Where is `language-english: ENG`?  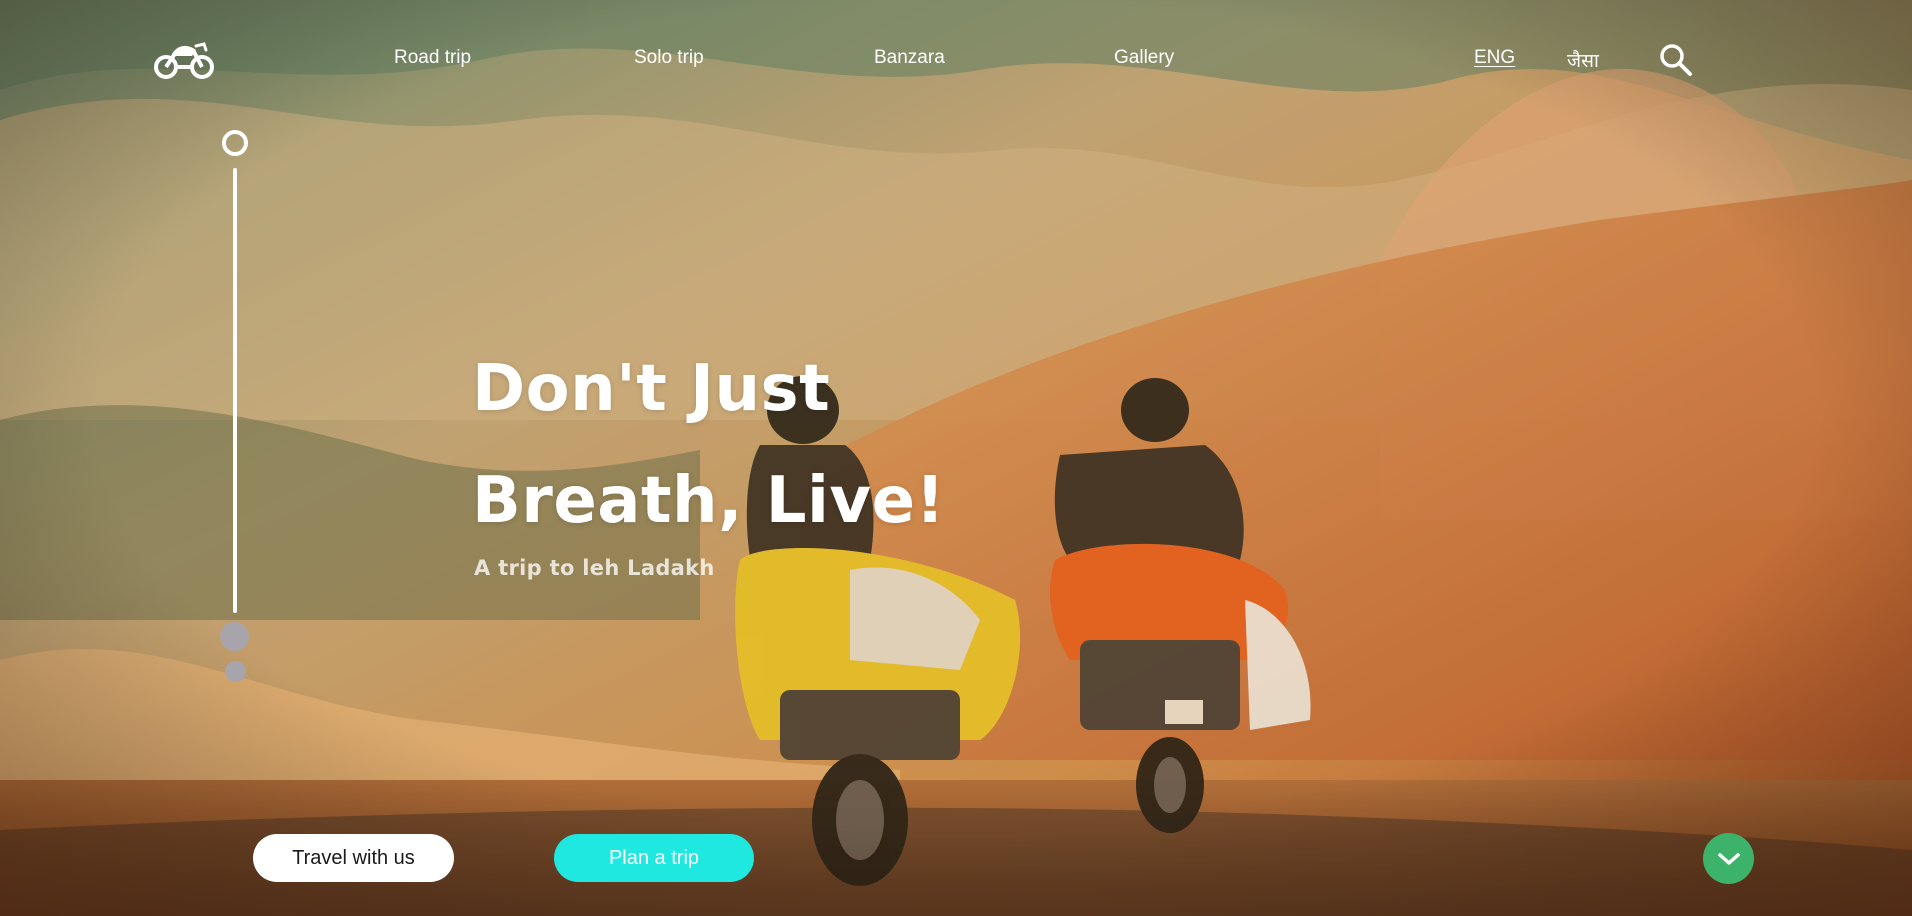 language-english: ENG is located at coordinates (1494, 58).